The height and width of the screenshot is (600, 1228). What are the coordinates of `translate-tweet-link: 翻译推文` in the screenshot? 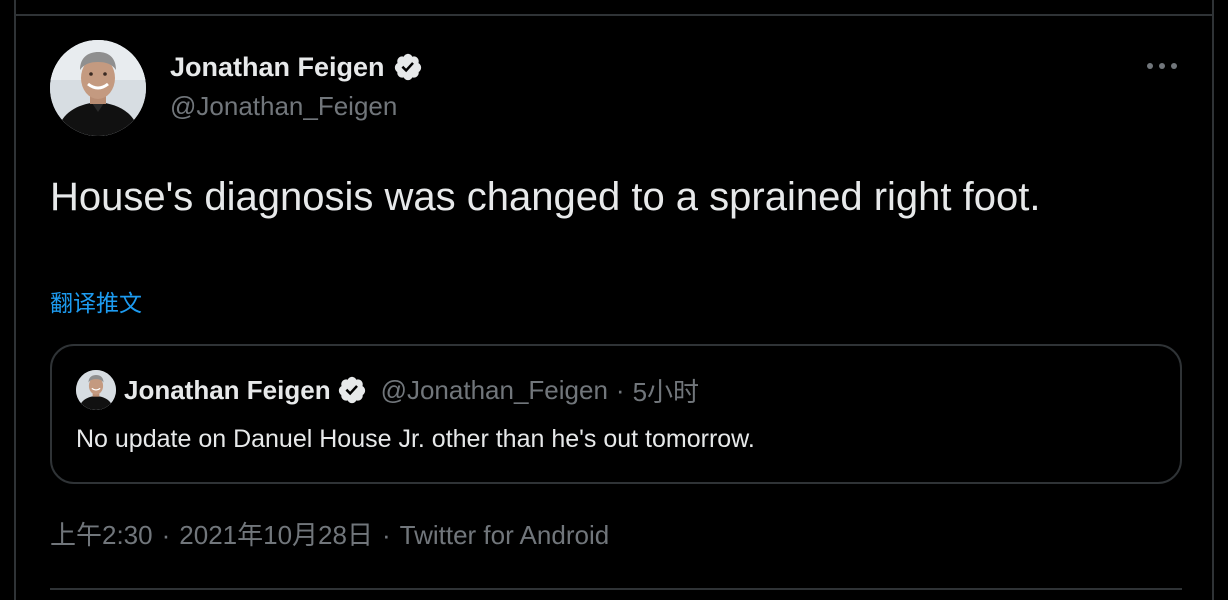 It's located at (96, 303).